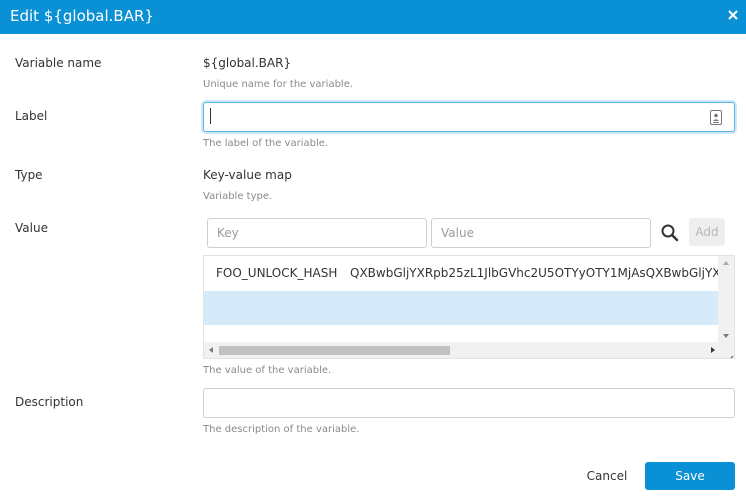 Image resolution: width=746 pixels, height=504 pixels. What do you see at coordinates (670, 233) in the screenshot?
I see `search-icon` at bounding box center [670, 233].